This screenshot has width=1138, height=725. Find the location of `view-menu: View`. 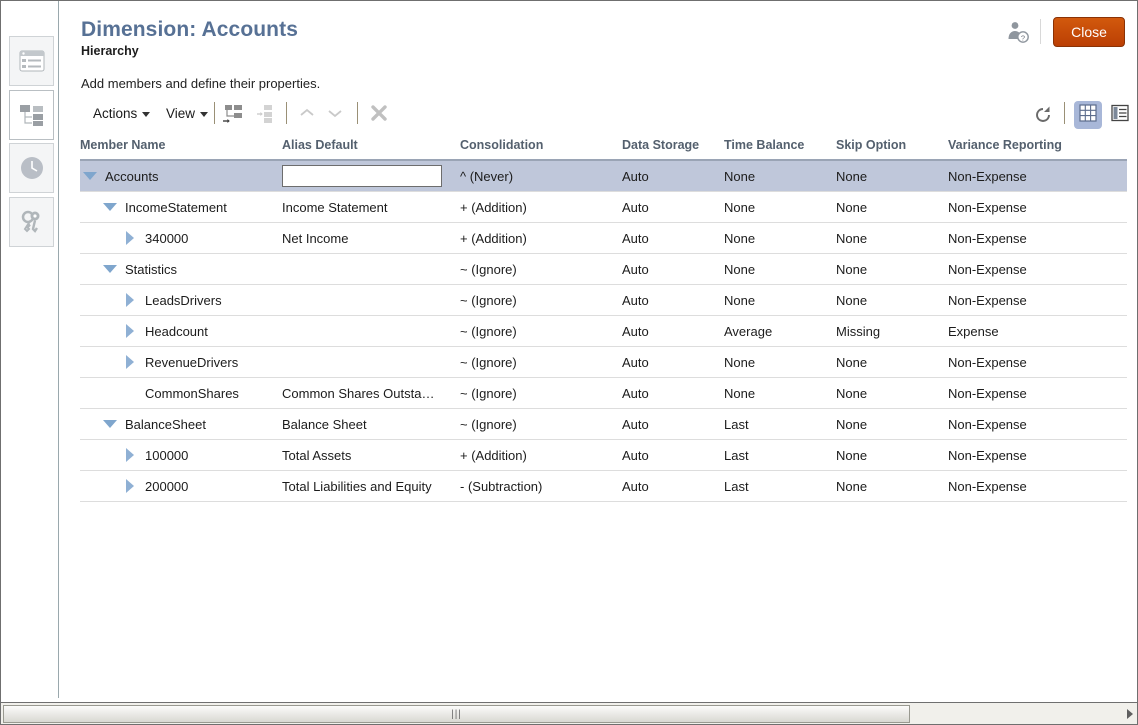

view-menu: View is located at coordinates (187, 113).